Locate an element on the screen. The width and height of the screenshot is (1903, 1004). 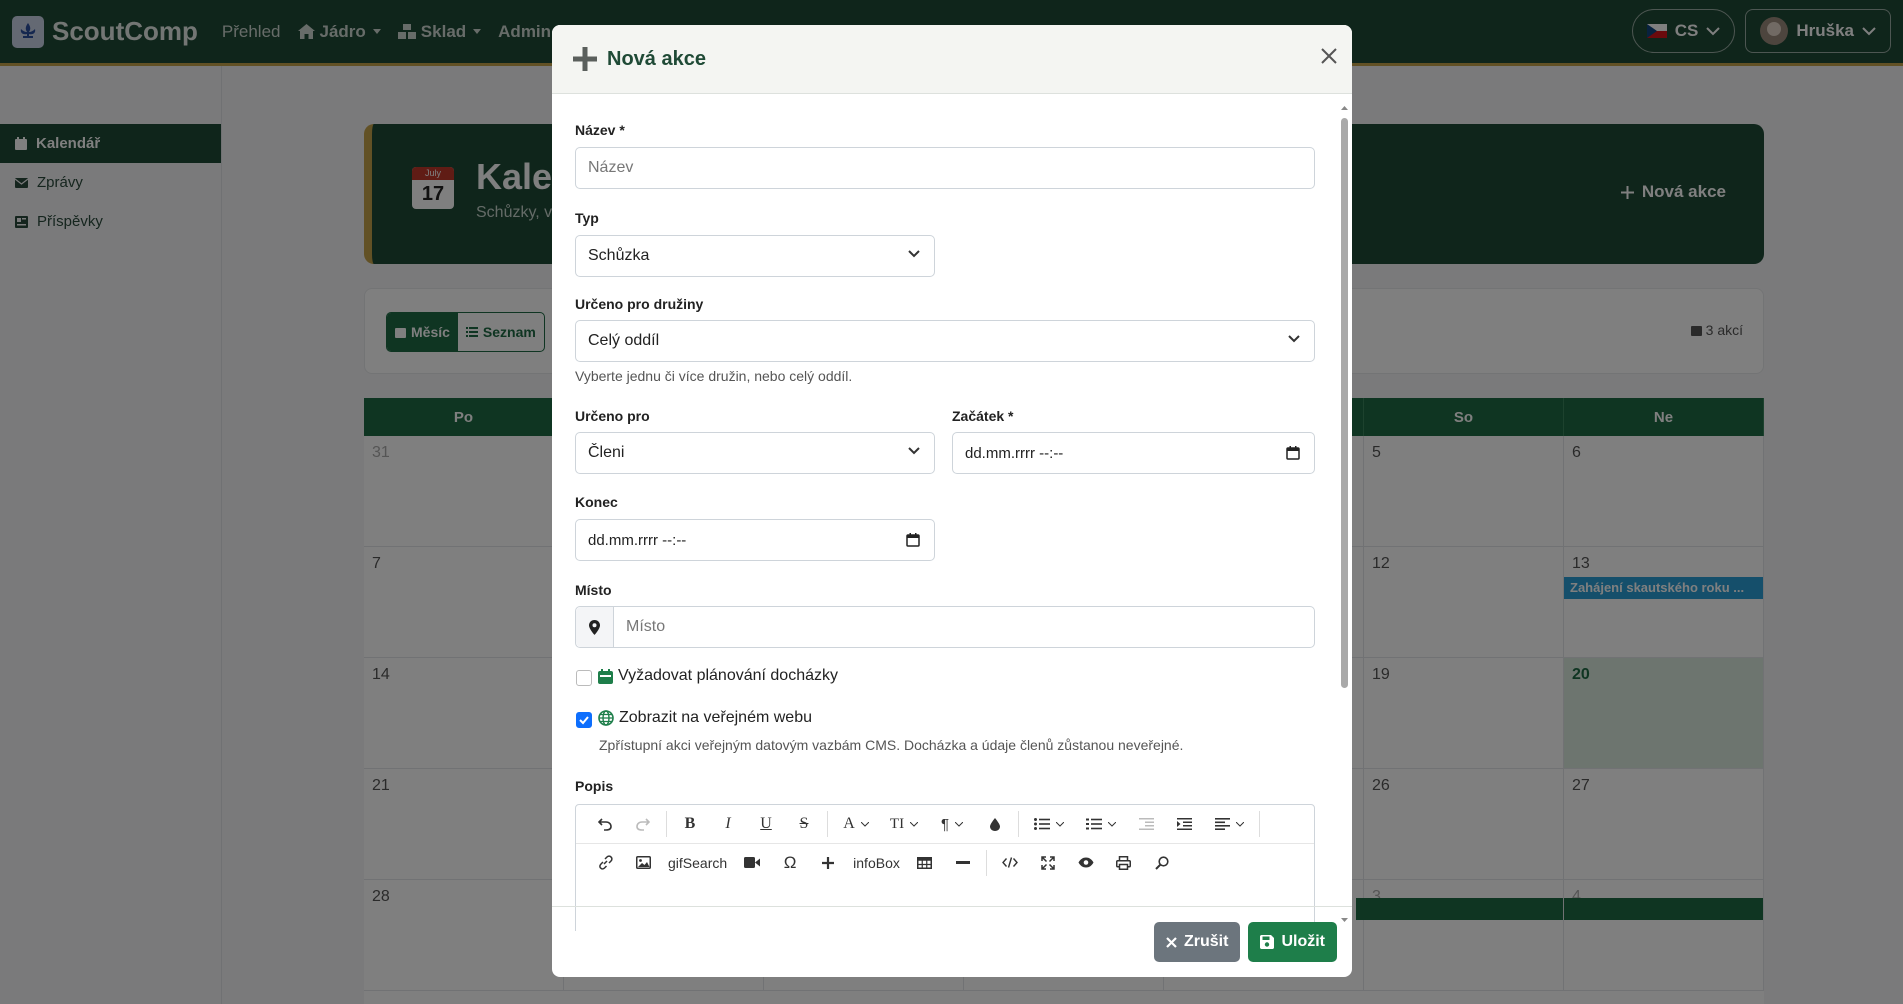
place-label: Místo is located at coordinates (593, 590).